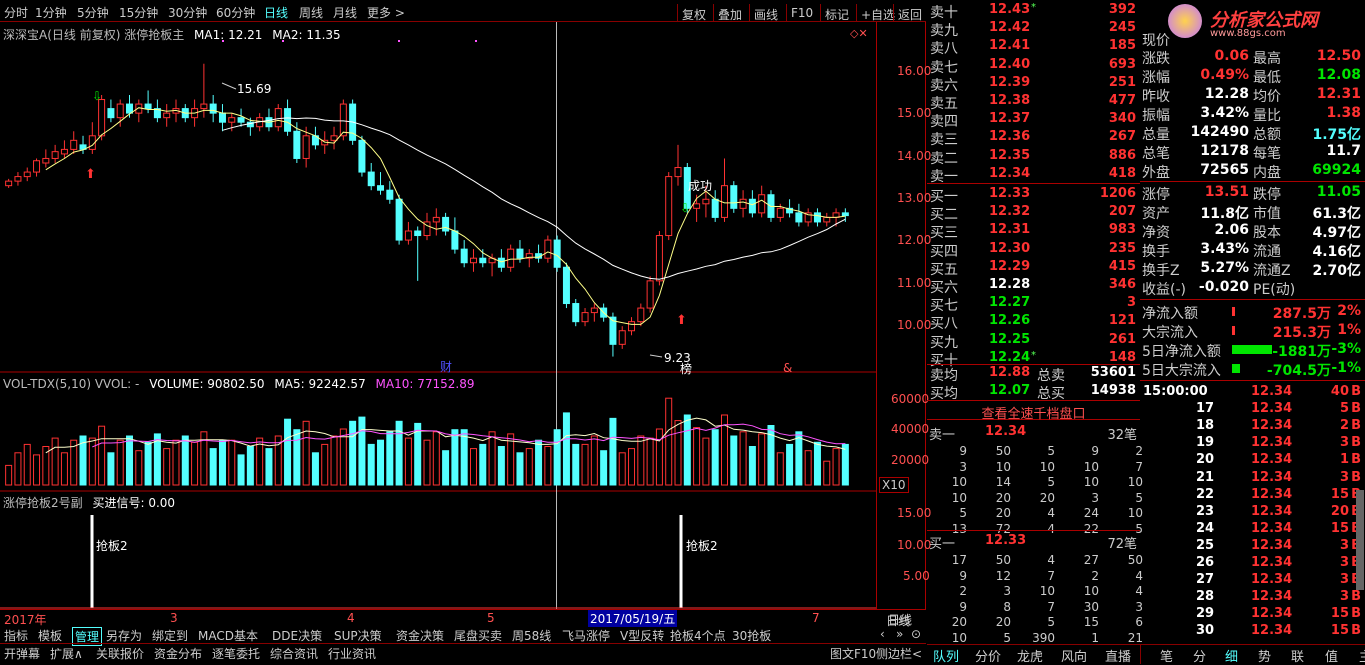 This screenshot has width=1365, height=665. What do you see at coordinates (801, 13) in the screenshot?
I see `f10-button: F10` at bounding box center [801, 13].